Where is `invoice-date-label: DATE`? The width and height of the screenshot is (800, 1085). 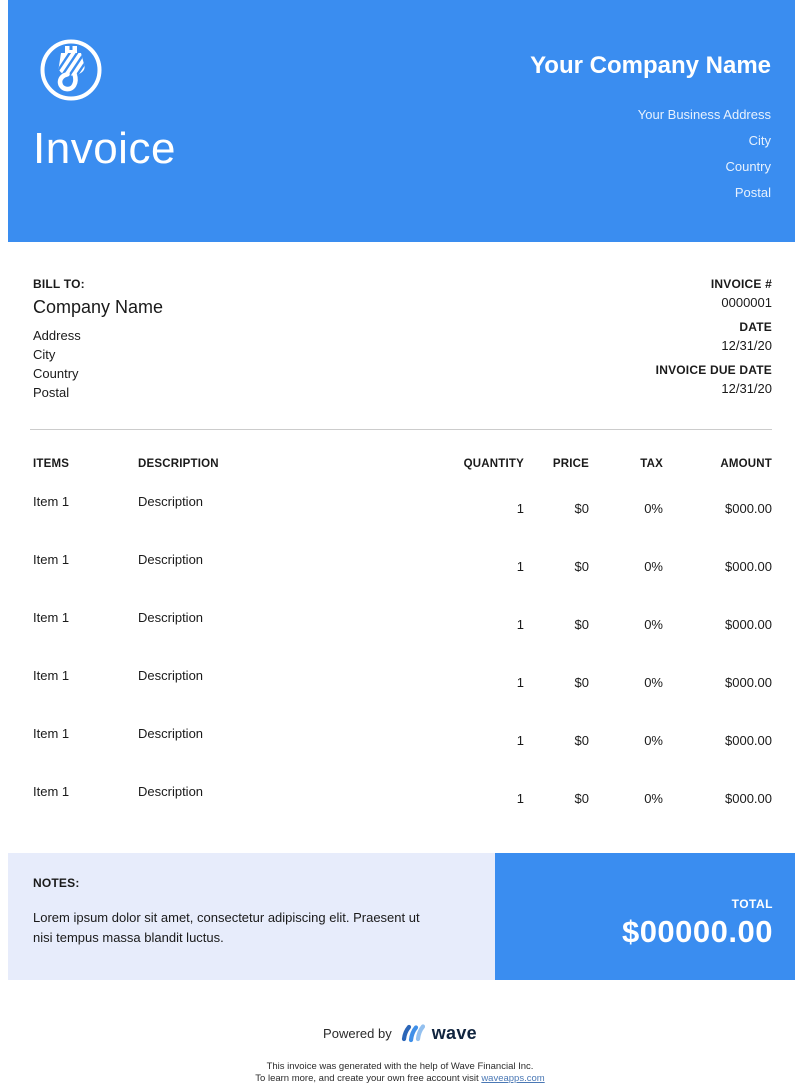 invoice-date-label: DATE is located at coordinates (755, 327).